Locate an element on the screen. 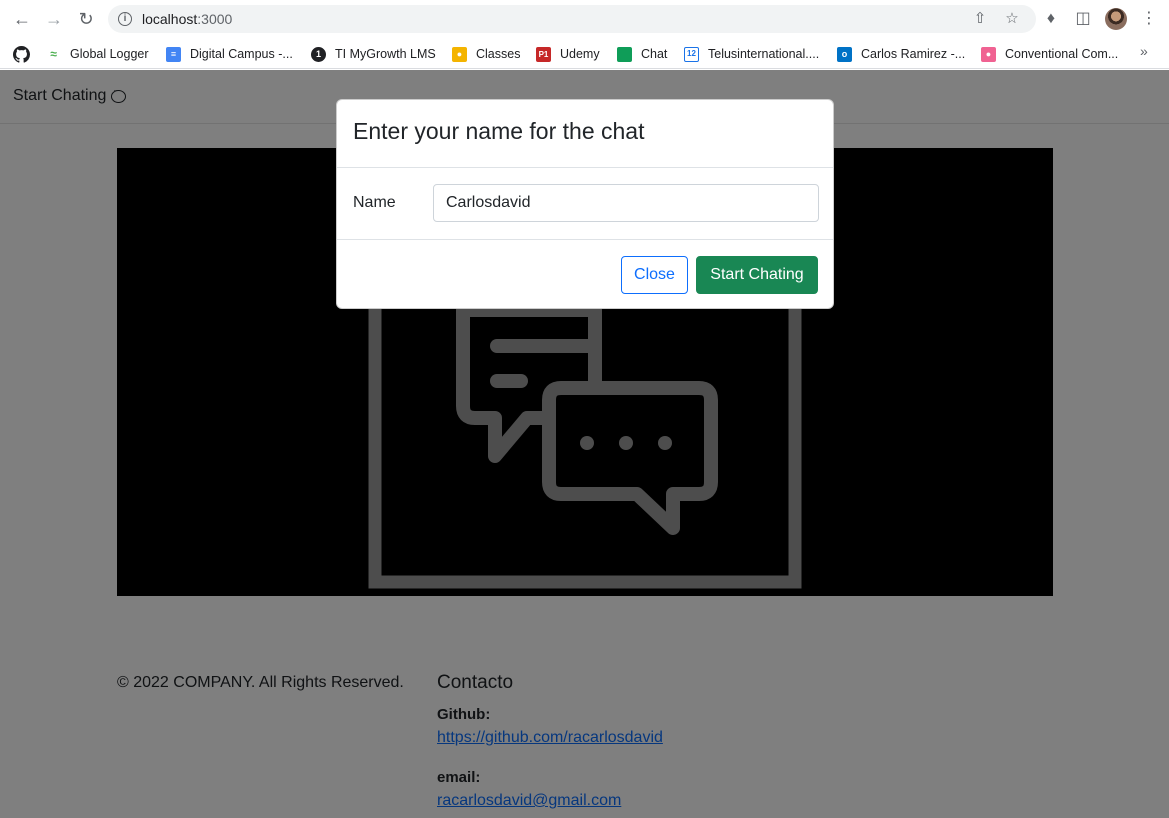 The image size is (1169, 818). back-icon: ← is located at coordinates (22, 19).